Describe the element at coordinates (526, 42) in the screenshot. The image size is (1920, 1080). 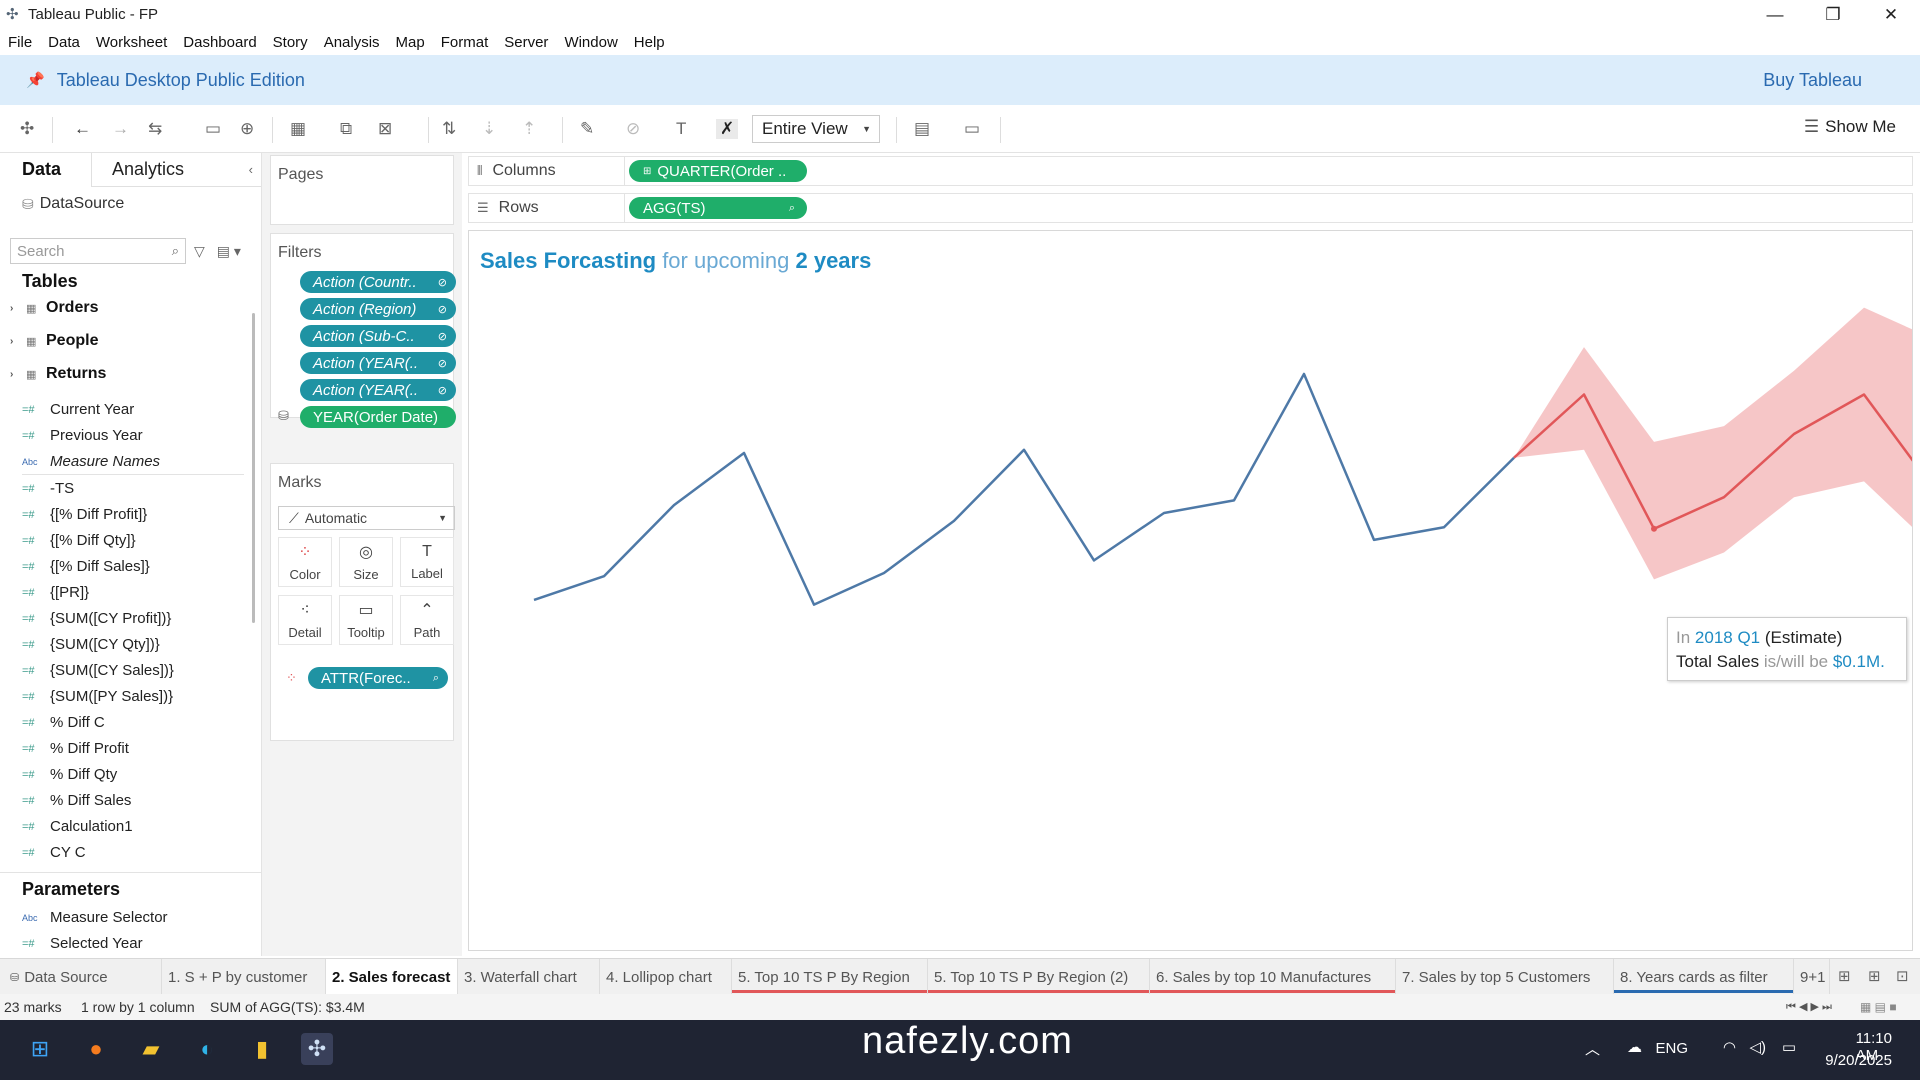
I see `menu-server: Server` at that location.